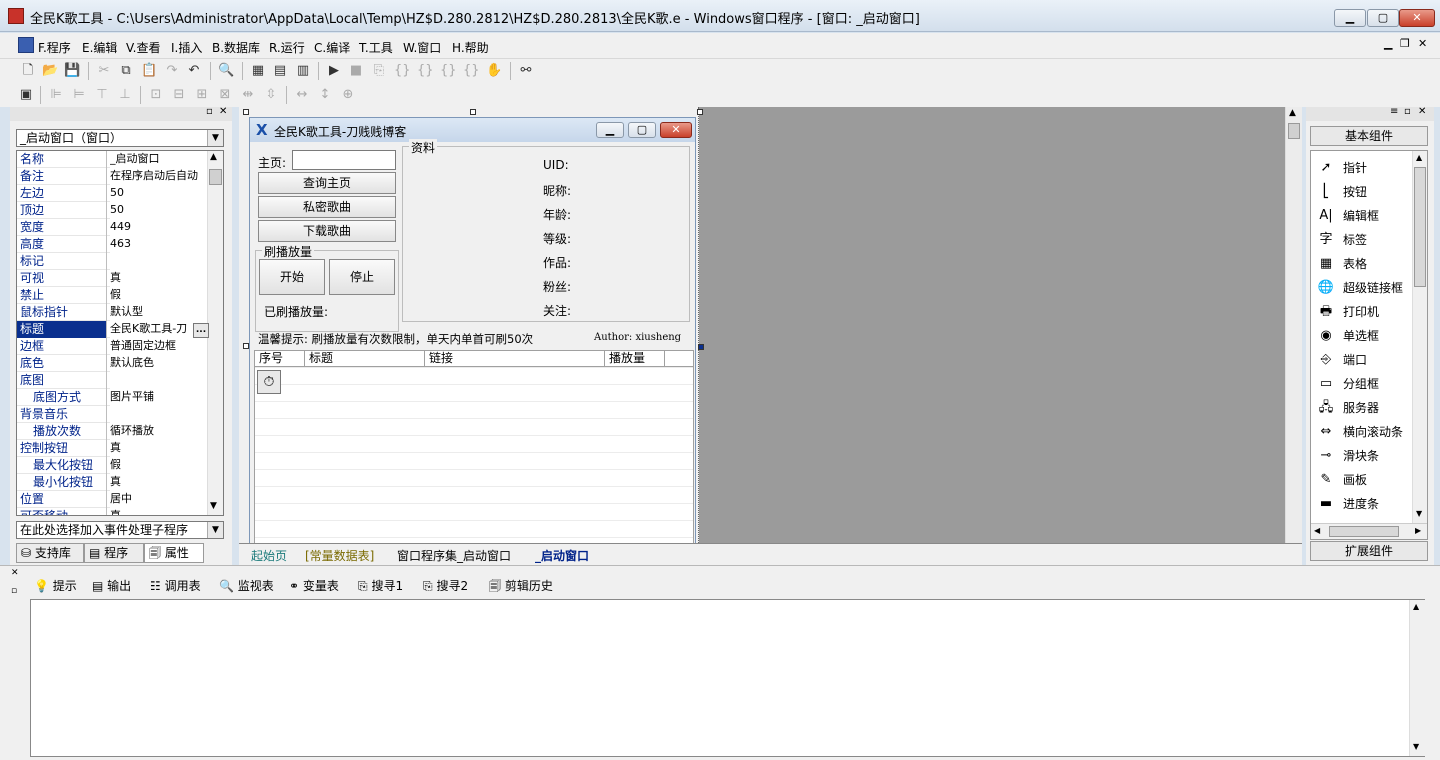 The image size is (1440, 760). Describe the element at coordinates (179, 95) in the screenshot. I see `center-v-icon: ⊟` at that location.